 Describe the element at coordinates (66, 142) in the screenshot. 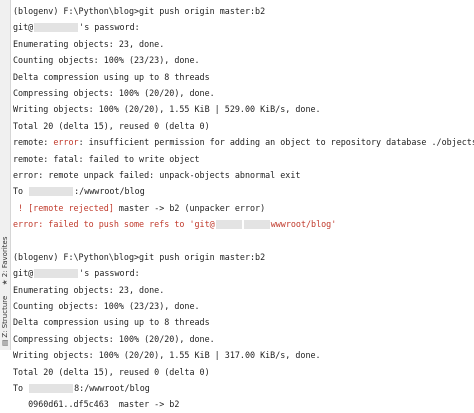

I see `error-keyword: error` at that location.